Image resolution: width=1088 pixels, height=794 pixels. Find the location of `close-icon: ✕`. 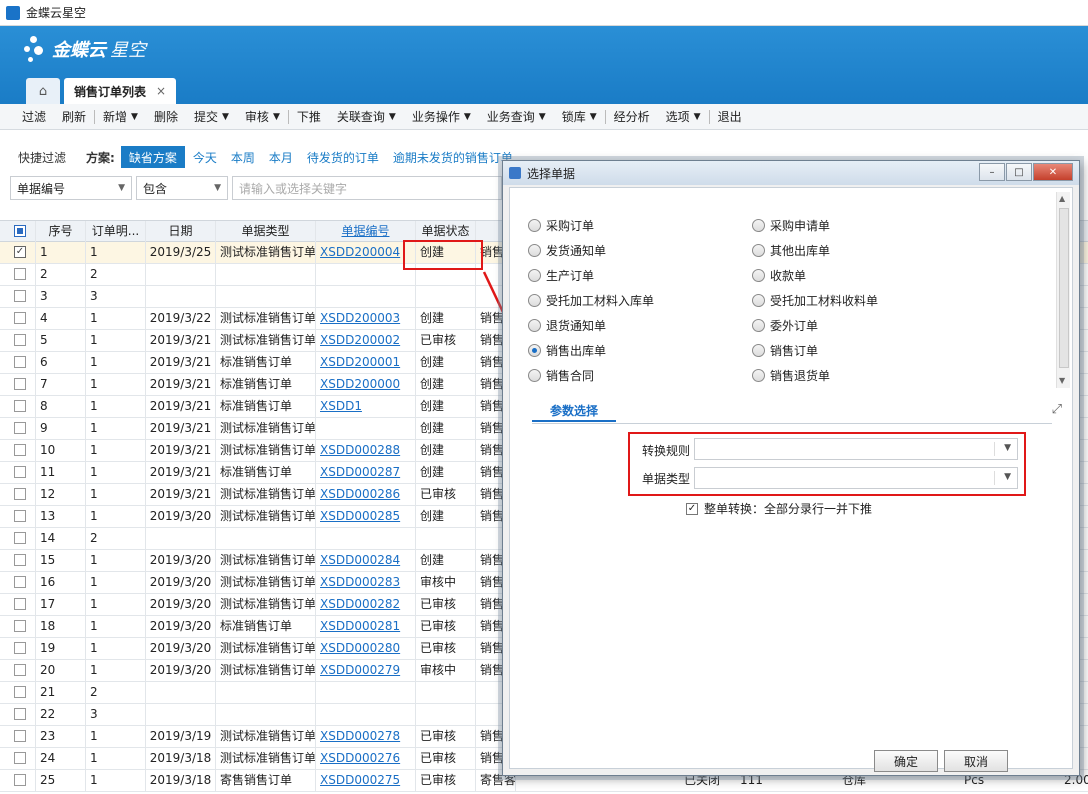

close-icon: ✕ is located at coordinates (1053, 172).